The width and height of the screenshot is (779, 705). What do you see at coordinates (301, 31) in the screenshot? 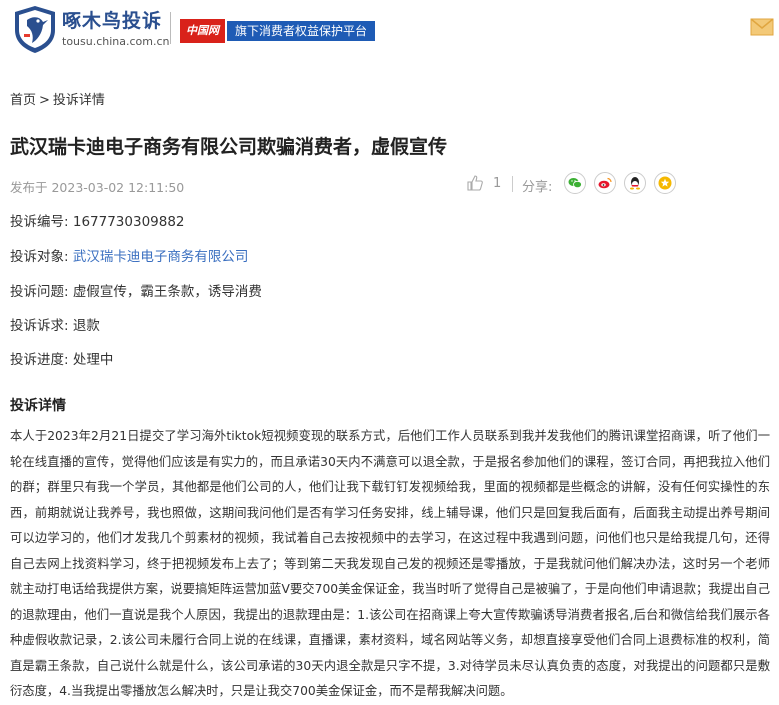
I see `partner-slogan: 旗下消费者权益保护平台` at bounding box center [301, 31].